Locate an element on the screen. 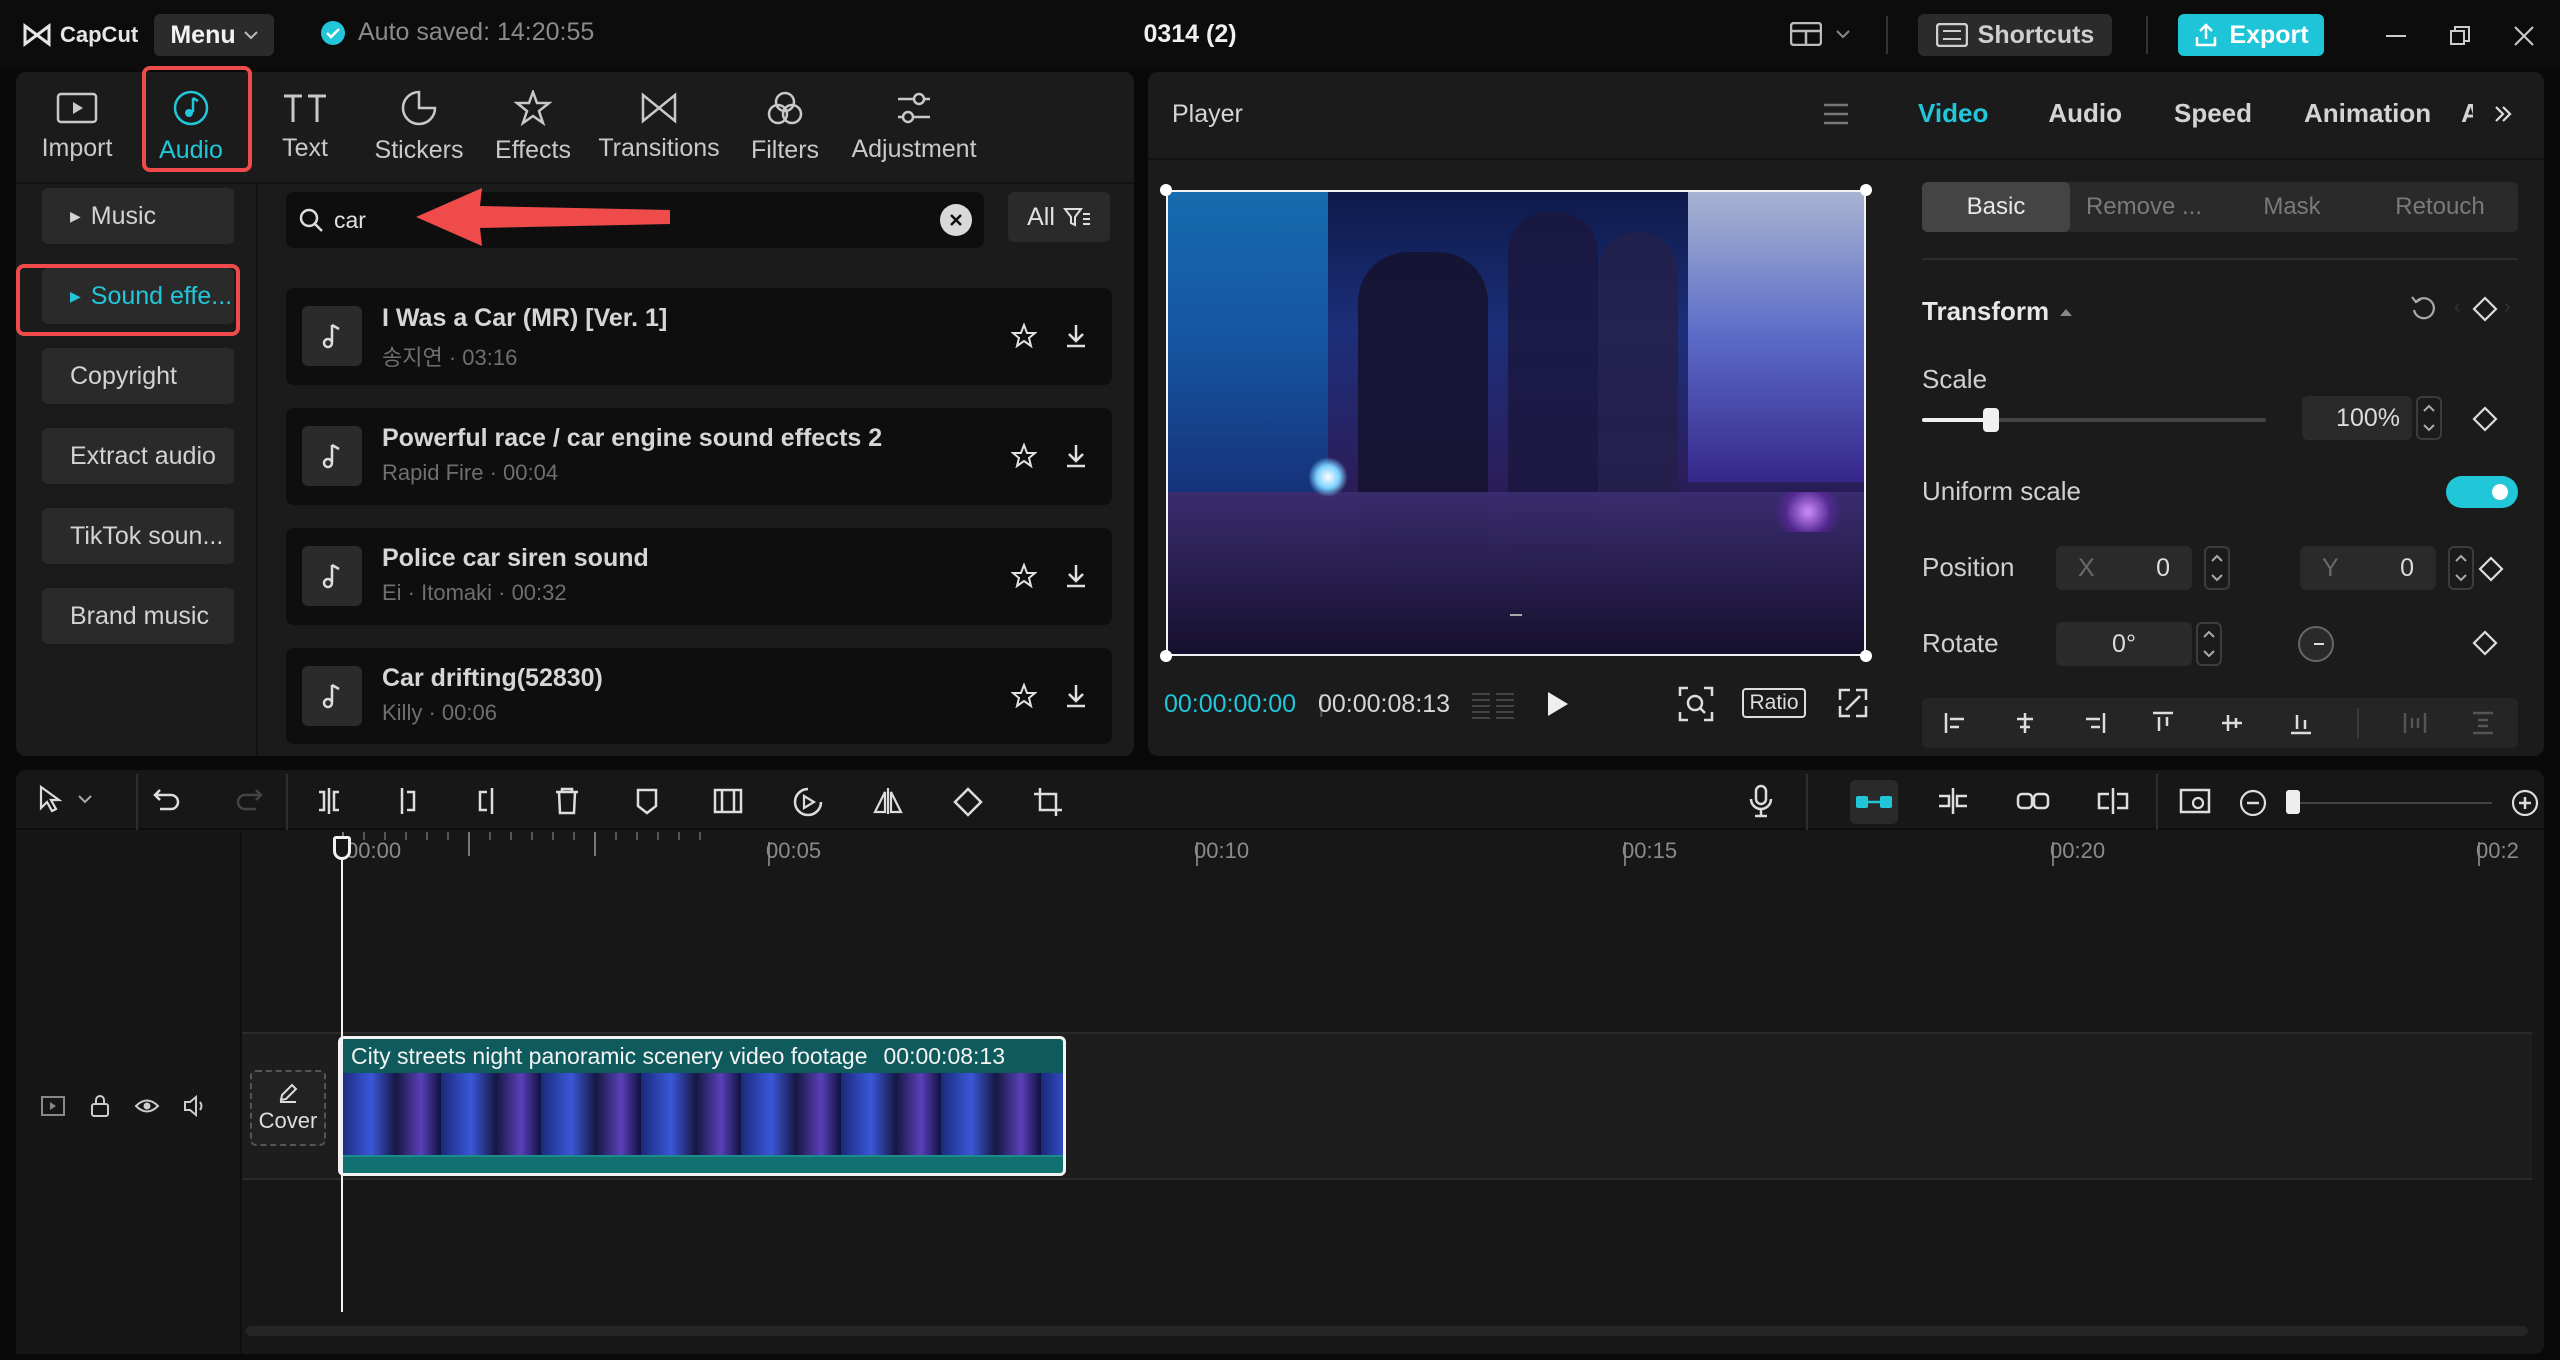  eye-icon is located at coordinates (147, 1106).